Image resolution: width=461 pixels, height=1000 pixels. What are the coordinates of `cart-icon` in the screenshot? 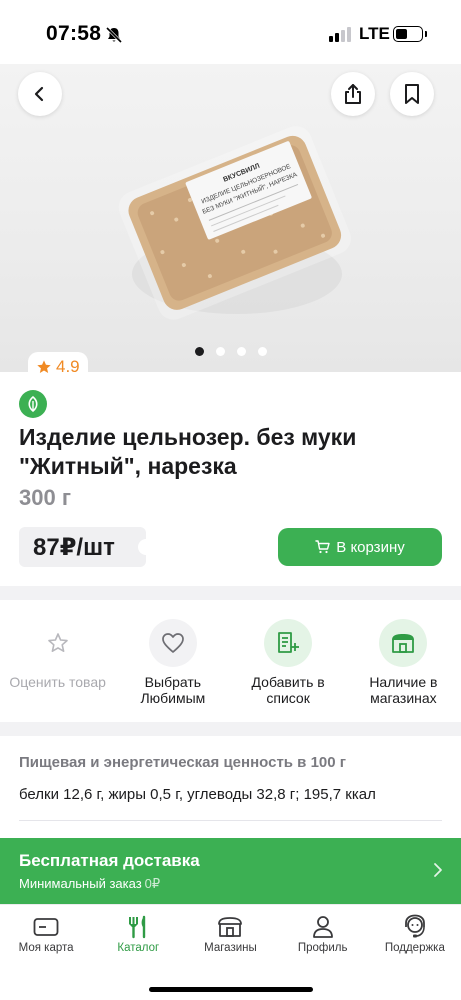 It's located at (322, 547).